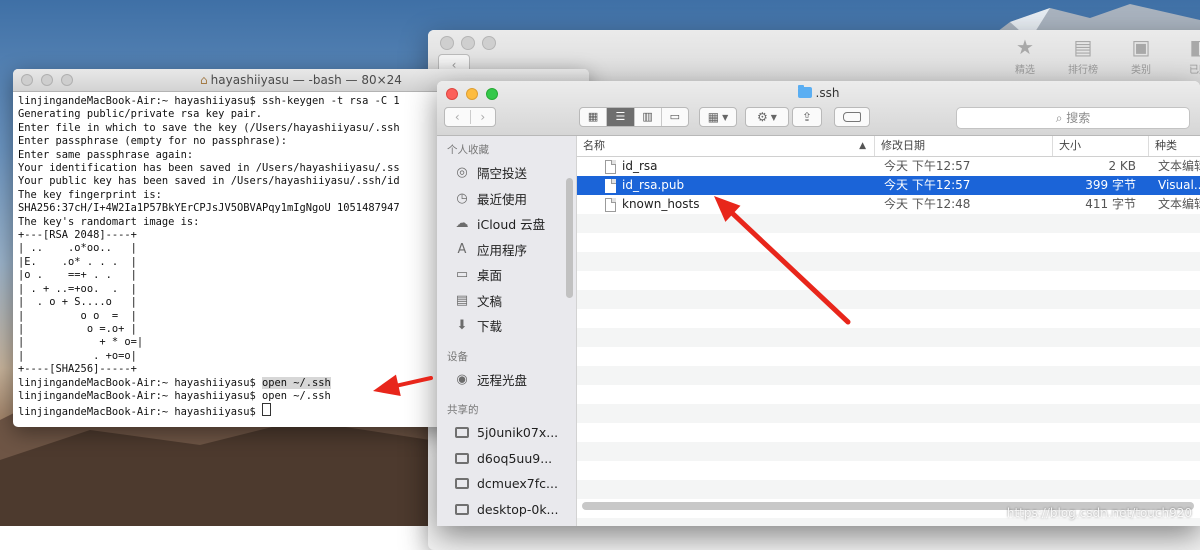 The height and width of the screenshot is (550, 1200). I want to click on store-tool-button: ▤ 排行榜, so click(1083, 56).